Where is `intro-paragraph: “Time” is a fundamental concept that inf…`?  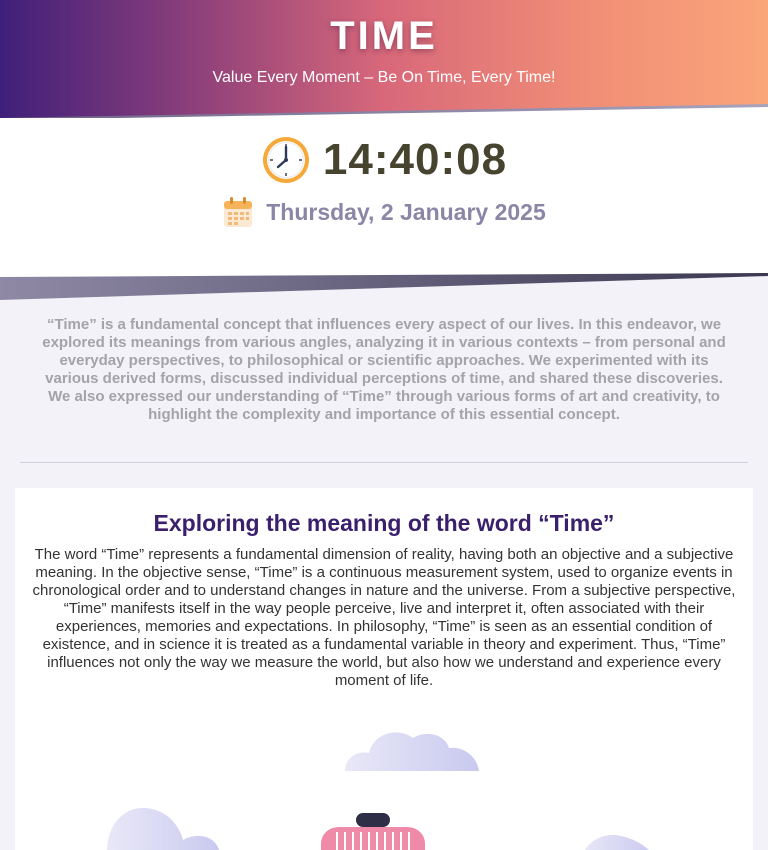
intro-paragraph: “Time” is a fundamental concept that inf… is located at coordinates (384, 369).